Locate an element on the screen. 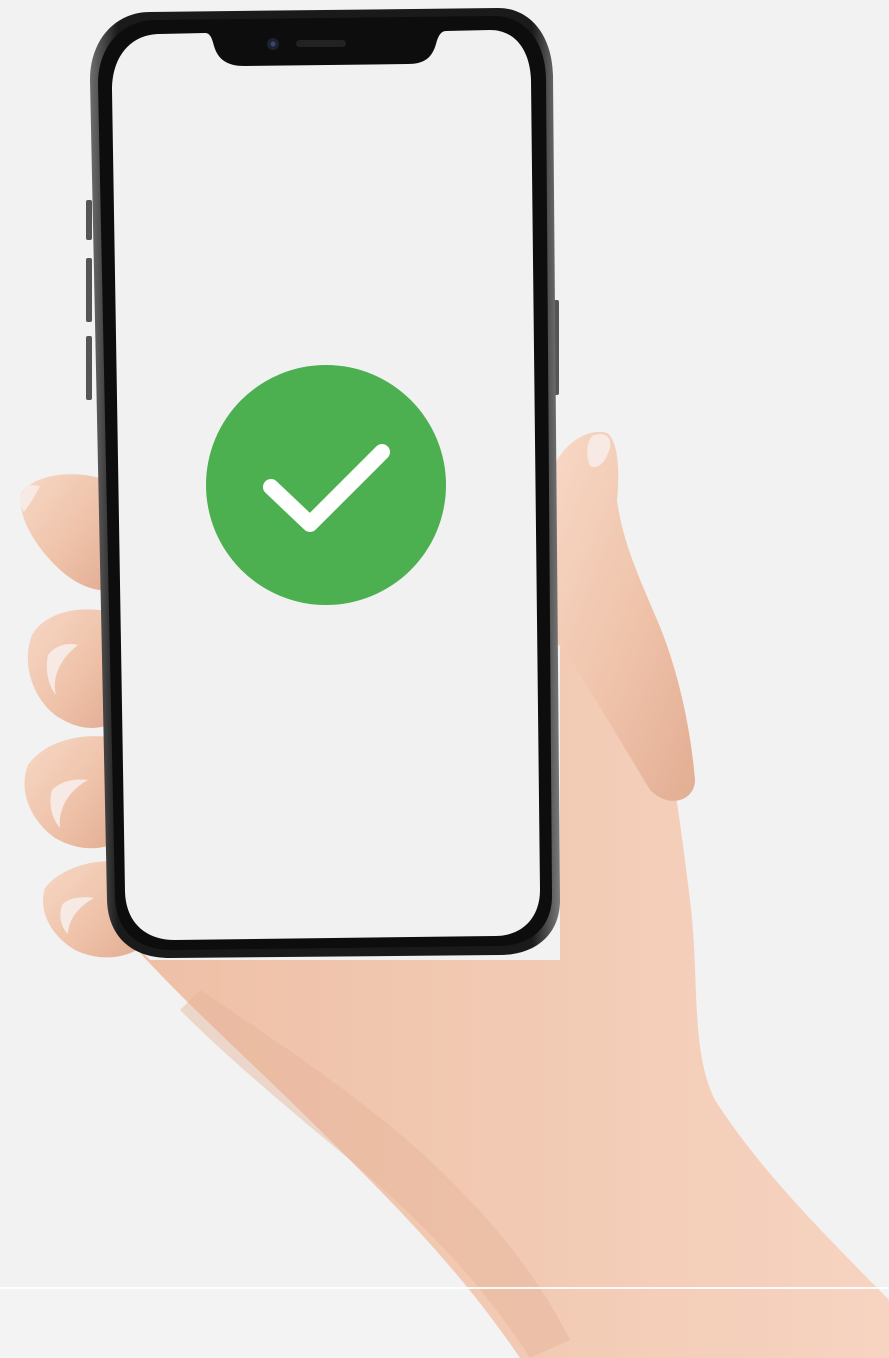 This screenshot has height=1358, width=889. success-checkmark-badge is located at coordinates (326, 485).